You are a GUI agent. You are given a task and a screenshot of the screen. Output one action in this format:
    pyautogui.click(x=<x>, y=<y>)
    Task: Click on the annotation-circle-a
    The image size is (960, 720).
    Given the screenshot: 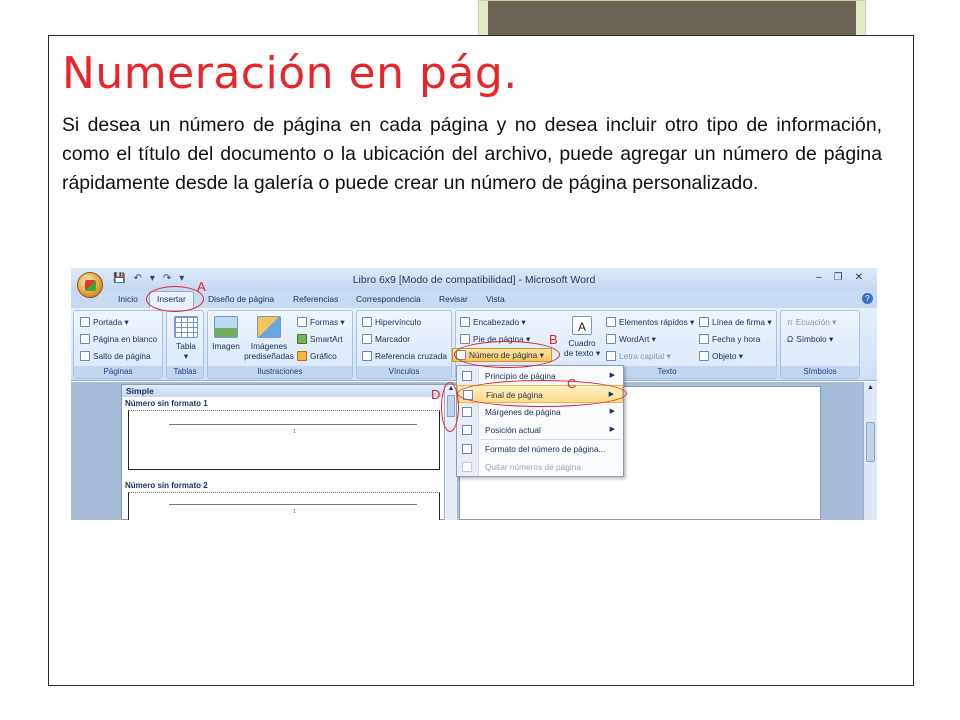 What is the action you would take?
    pyautogui.click(x=175, y=299)
    